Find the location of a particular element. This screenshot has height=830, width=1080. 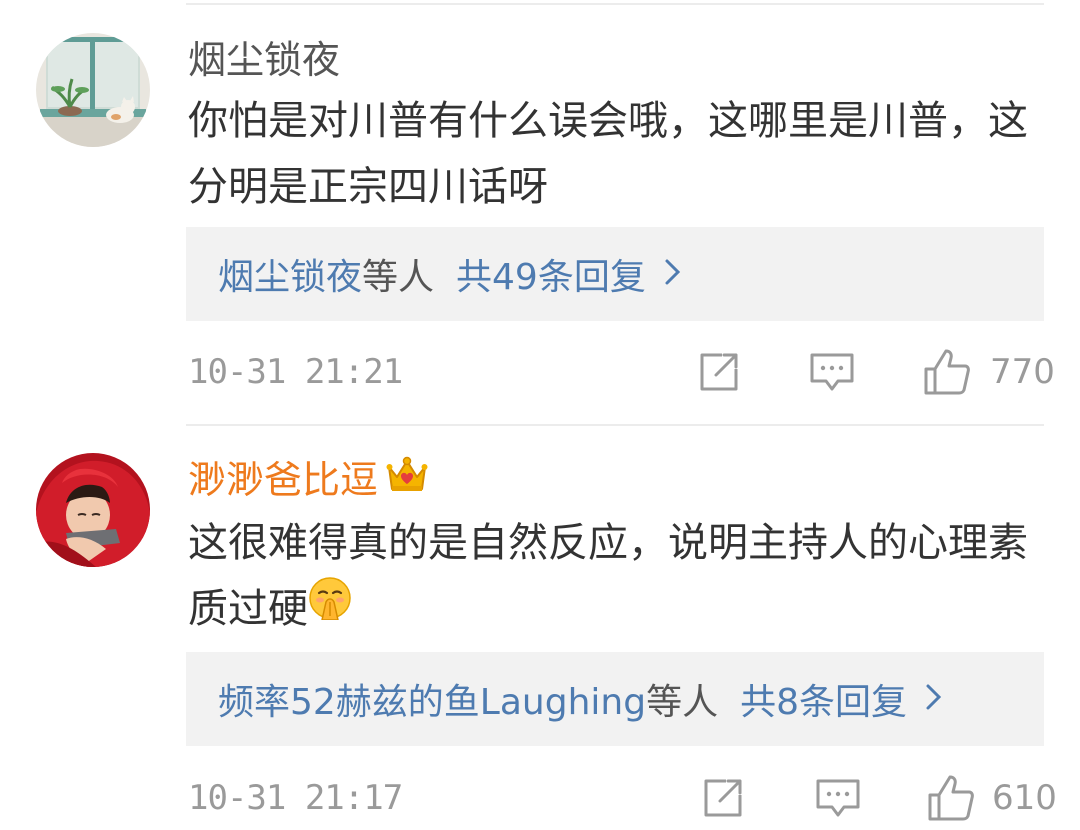

comment-text: 你怕是对川普有什么误会哦，这哪里是川普，这分明是正宗四川话呀 is located at coordinates (608, 154).